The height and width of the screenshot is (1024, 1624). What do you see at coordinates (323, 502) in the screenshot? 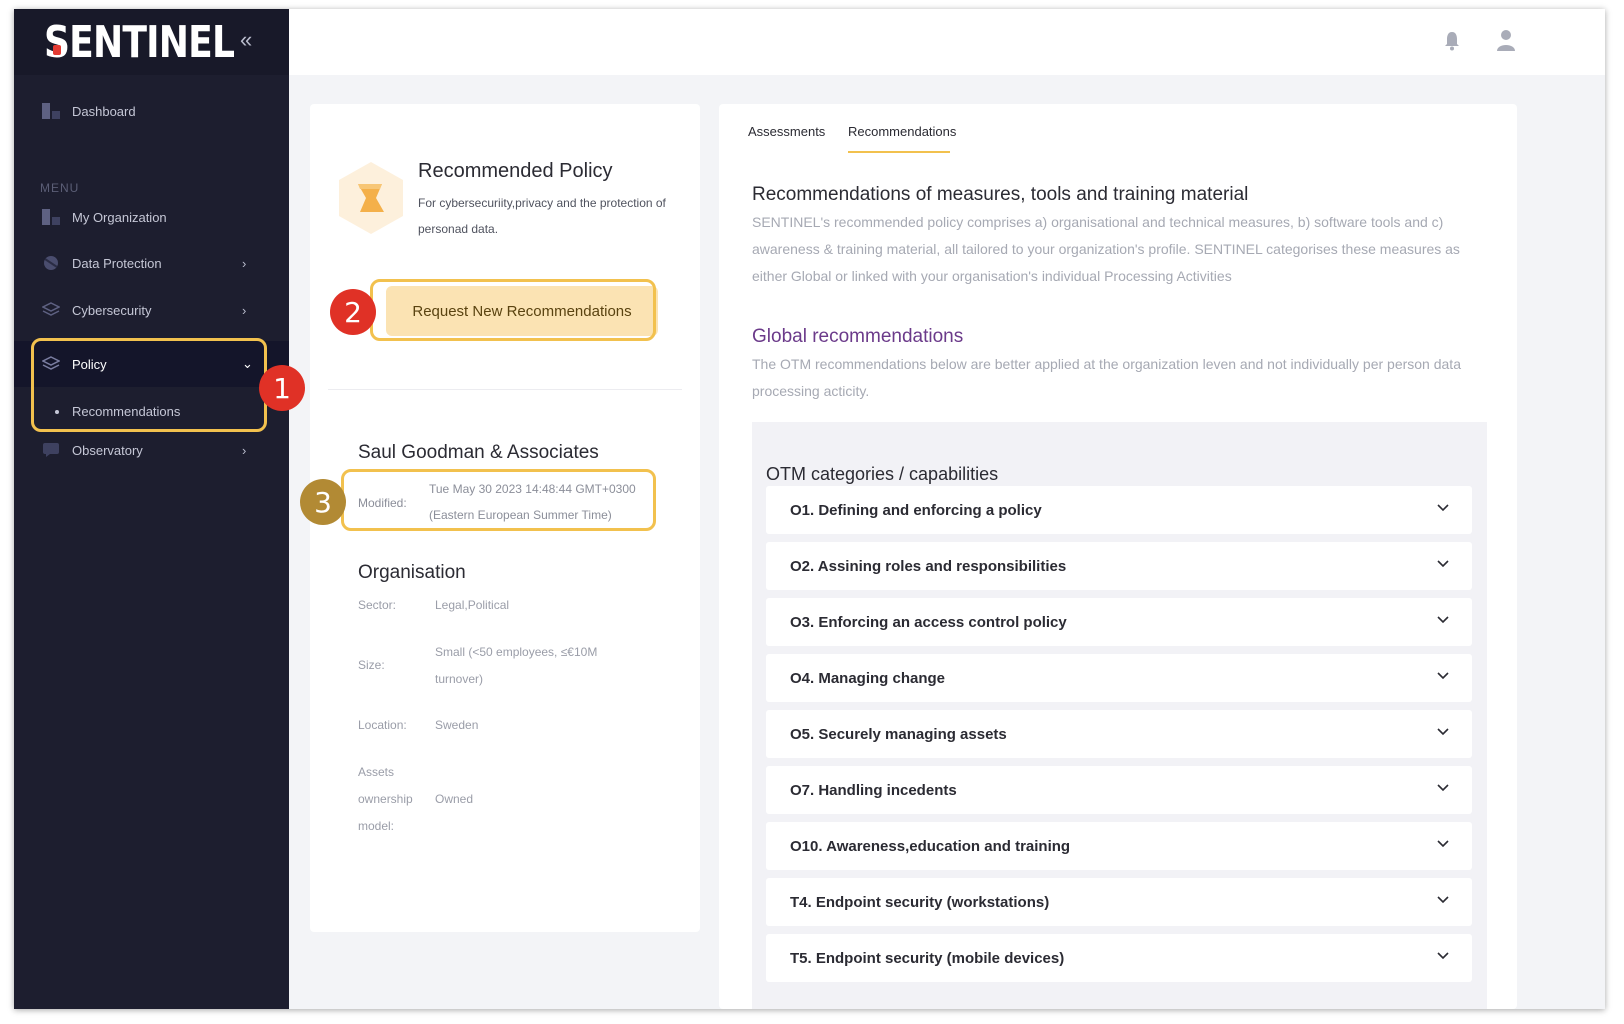
I see `step-badge-3: 3` at bounding box center [323, 502].